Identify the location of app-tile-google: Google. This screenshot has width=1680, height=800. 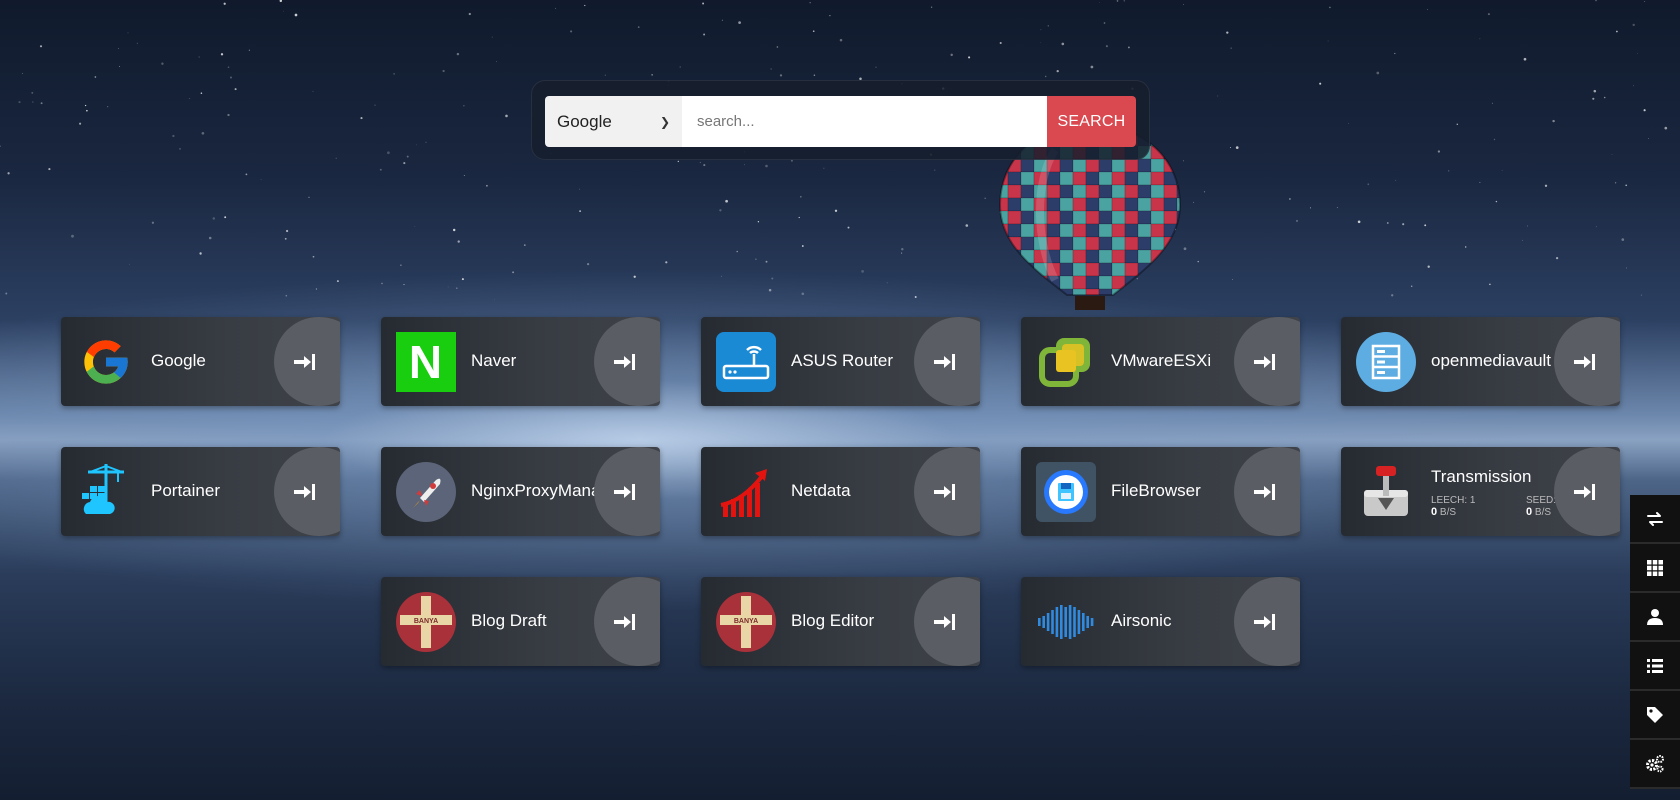
(200, 361).